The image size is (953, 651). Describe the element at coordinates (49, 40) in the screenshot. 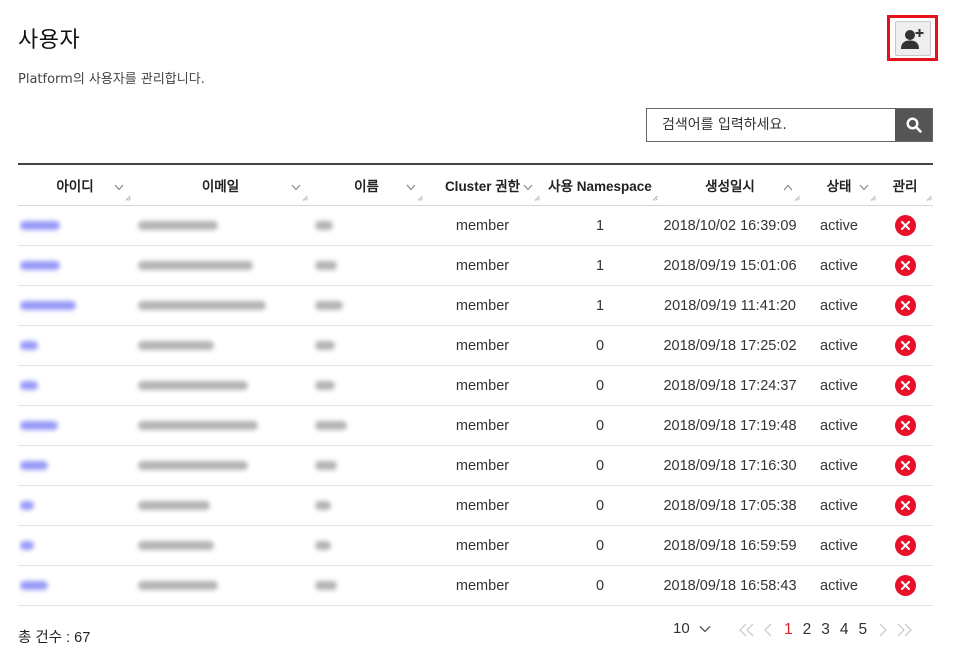

I see `page-title: 사용자` at that location.